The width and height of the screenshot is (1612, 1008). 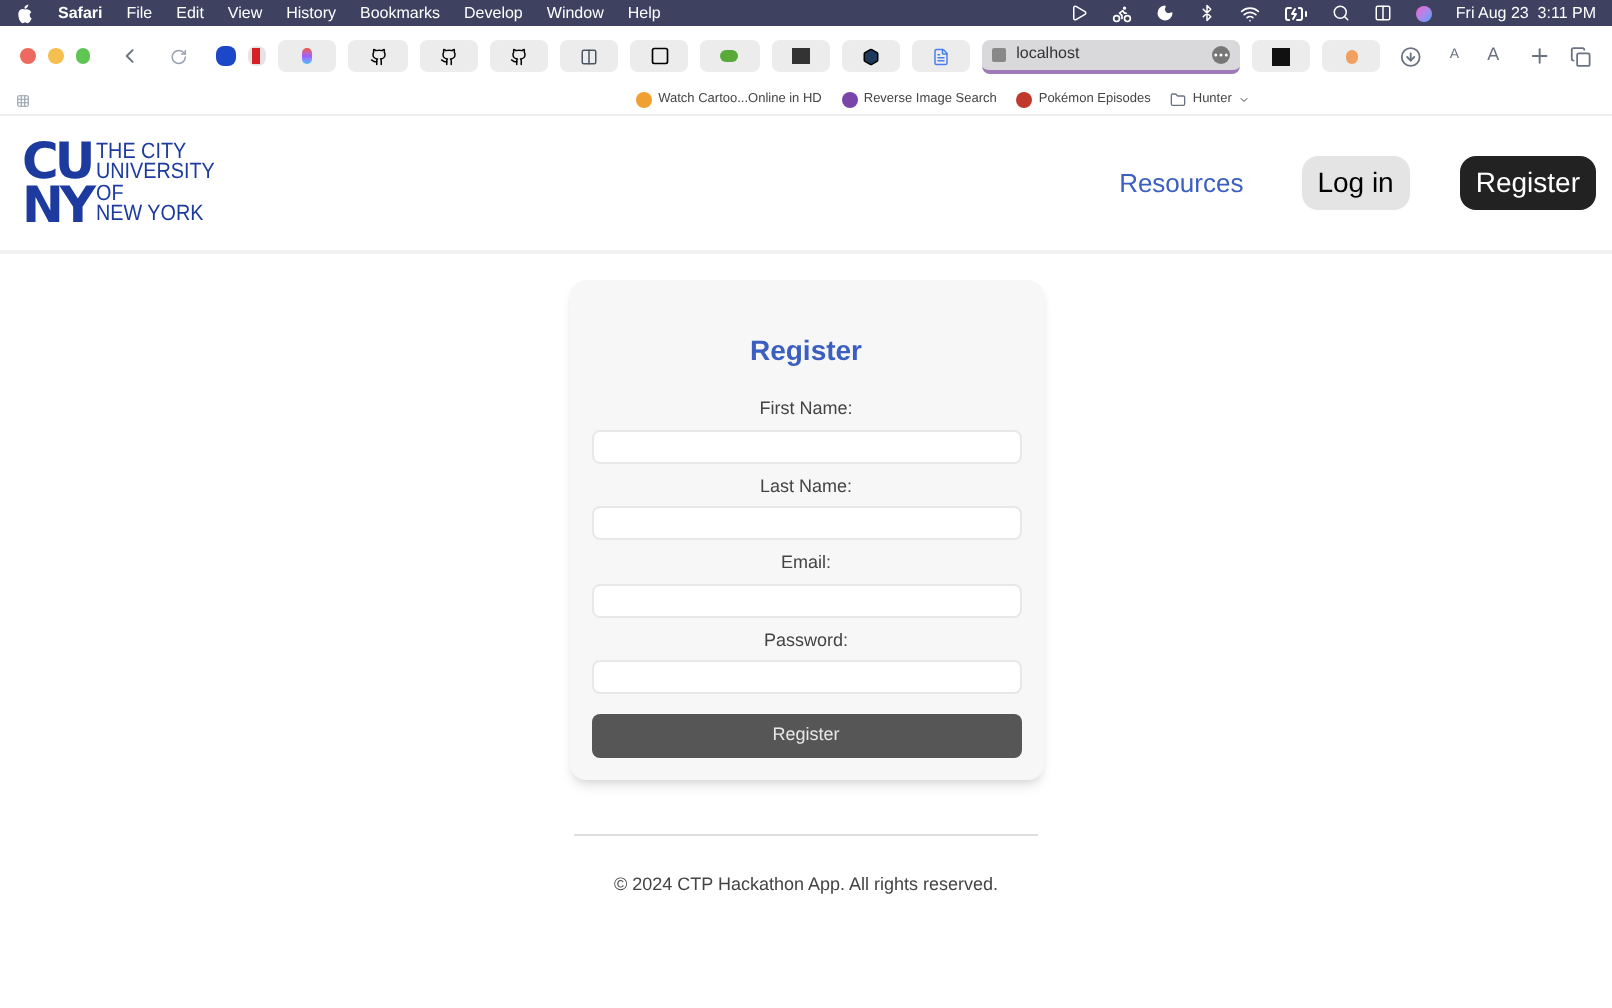 I want to click on menu-item: Window, so click(x=575, y=13).